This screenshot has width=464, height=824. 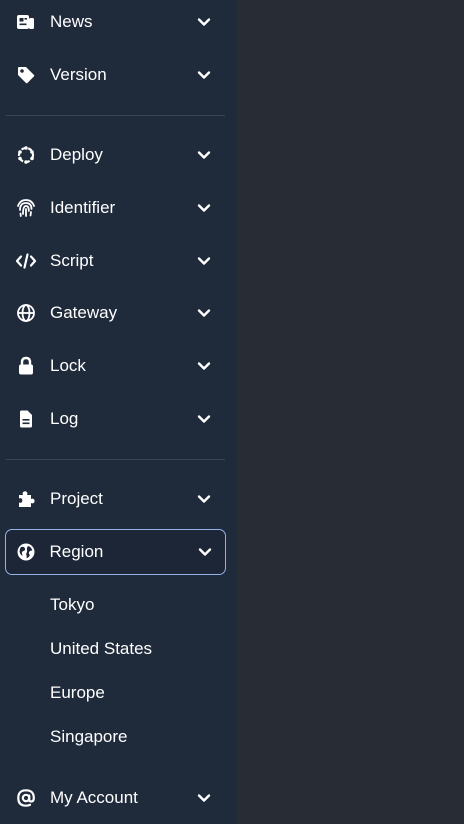 What do you see at coordinates (115, 419) in the screenshot?
I see `sidebar-item-log: Log` at bounding box center [115, 419].